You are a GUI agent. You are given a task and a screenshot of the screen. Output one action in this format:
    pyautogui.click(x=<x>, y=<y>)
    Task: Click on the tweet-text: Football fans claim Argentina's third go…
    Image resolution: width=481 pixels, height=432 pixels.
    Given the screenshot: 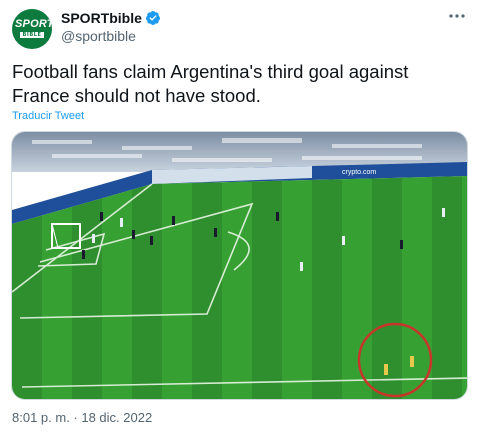 What is the action you would take?
    pyautogui.click(x=210, y=83)
    